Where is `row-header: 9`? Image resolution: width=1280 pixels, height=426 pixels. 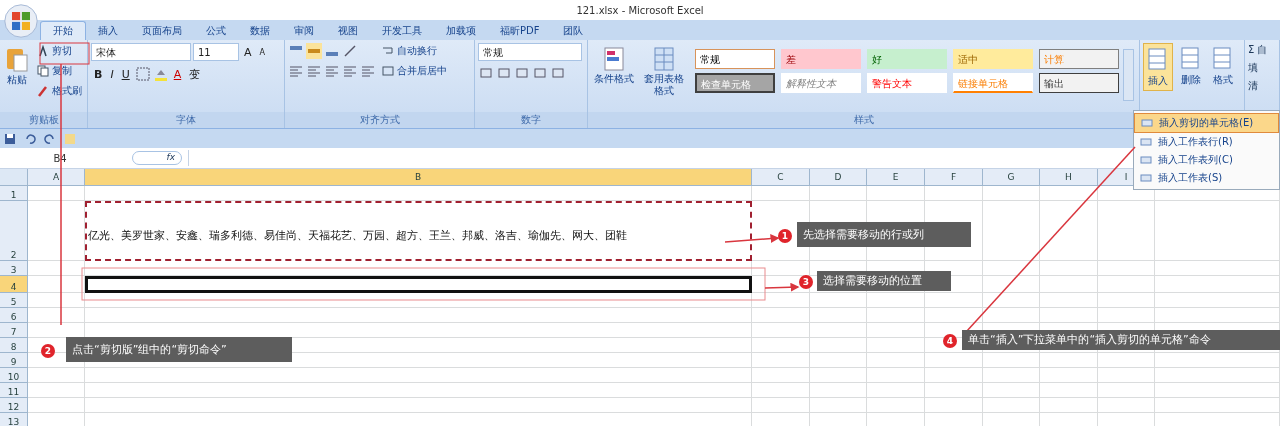
row-header: 9 is located at coordinates (14, 360).